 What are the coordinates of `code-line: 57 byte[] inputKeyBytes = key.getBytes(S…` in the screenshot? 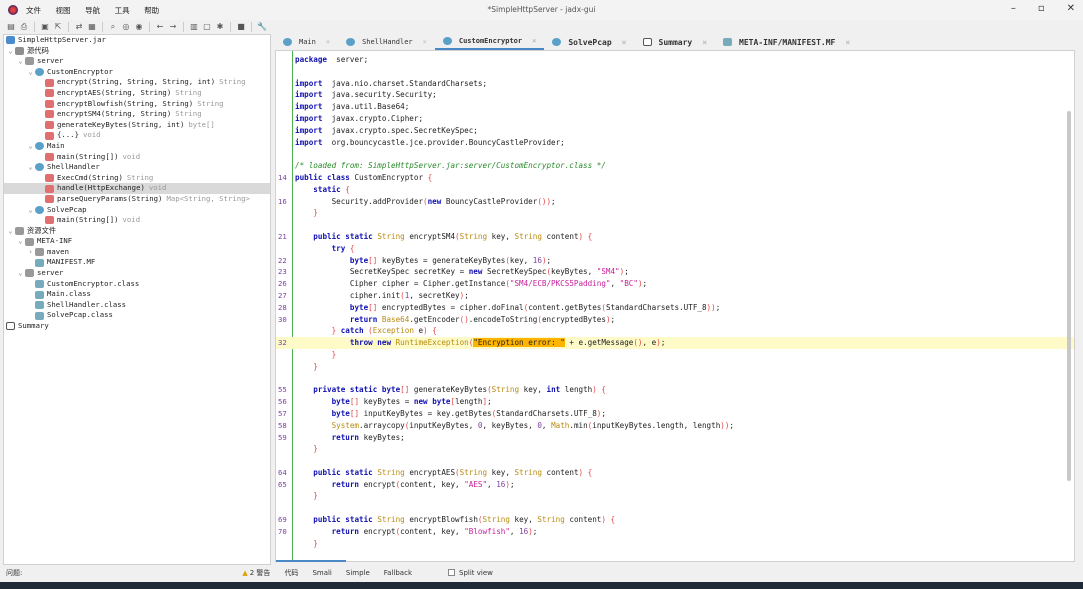 It's located at (675, 414).